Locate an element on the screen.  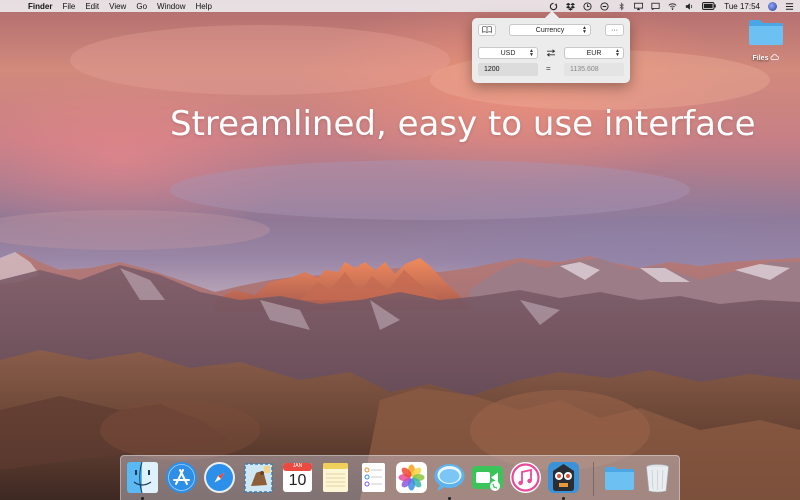
bluetooth-icon is located at coordinates (621, 6).